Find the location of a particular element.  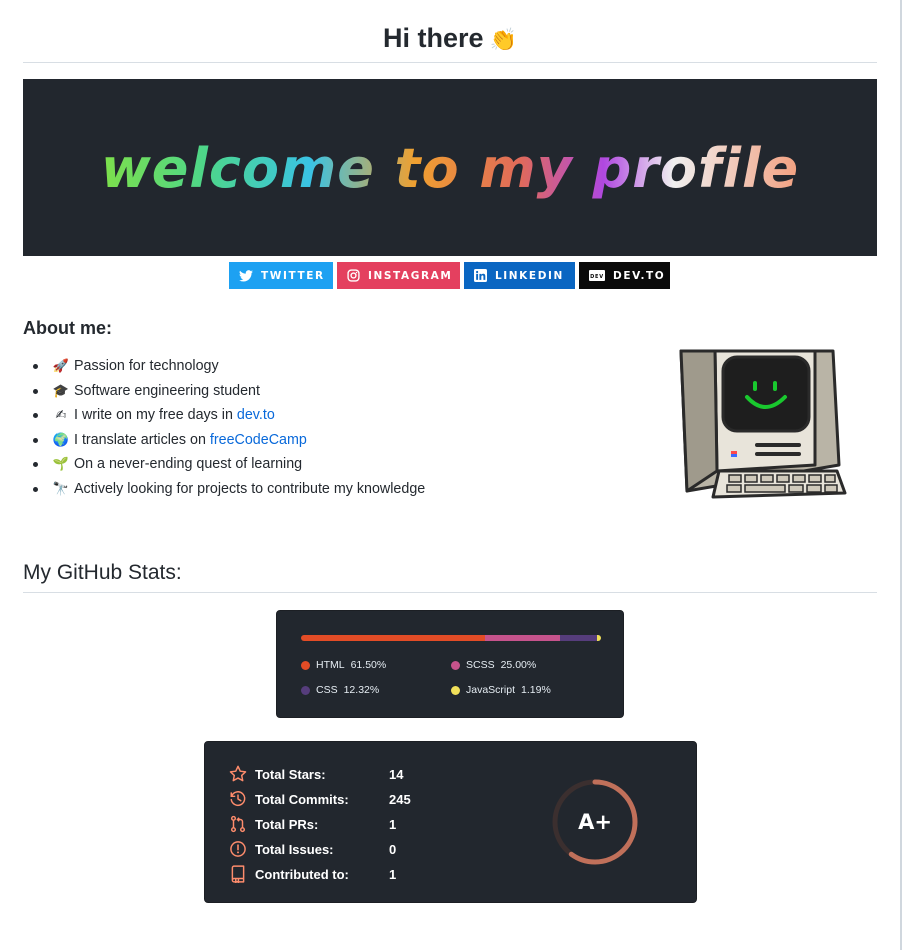

issue-icon is located at coordinates (238, 849).